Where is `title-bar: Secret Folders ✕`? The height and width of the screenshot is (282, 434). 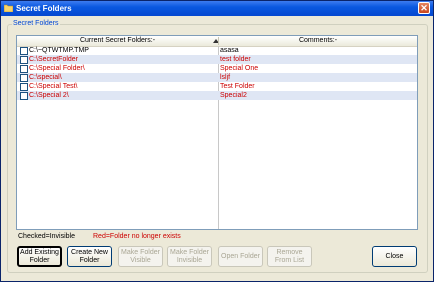 title-bar: Secret Folders ✕ is located at coordinates (217, 8).